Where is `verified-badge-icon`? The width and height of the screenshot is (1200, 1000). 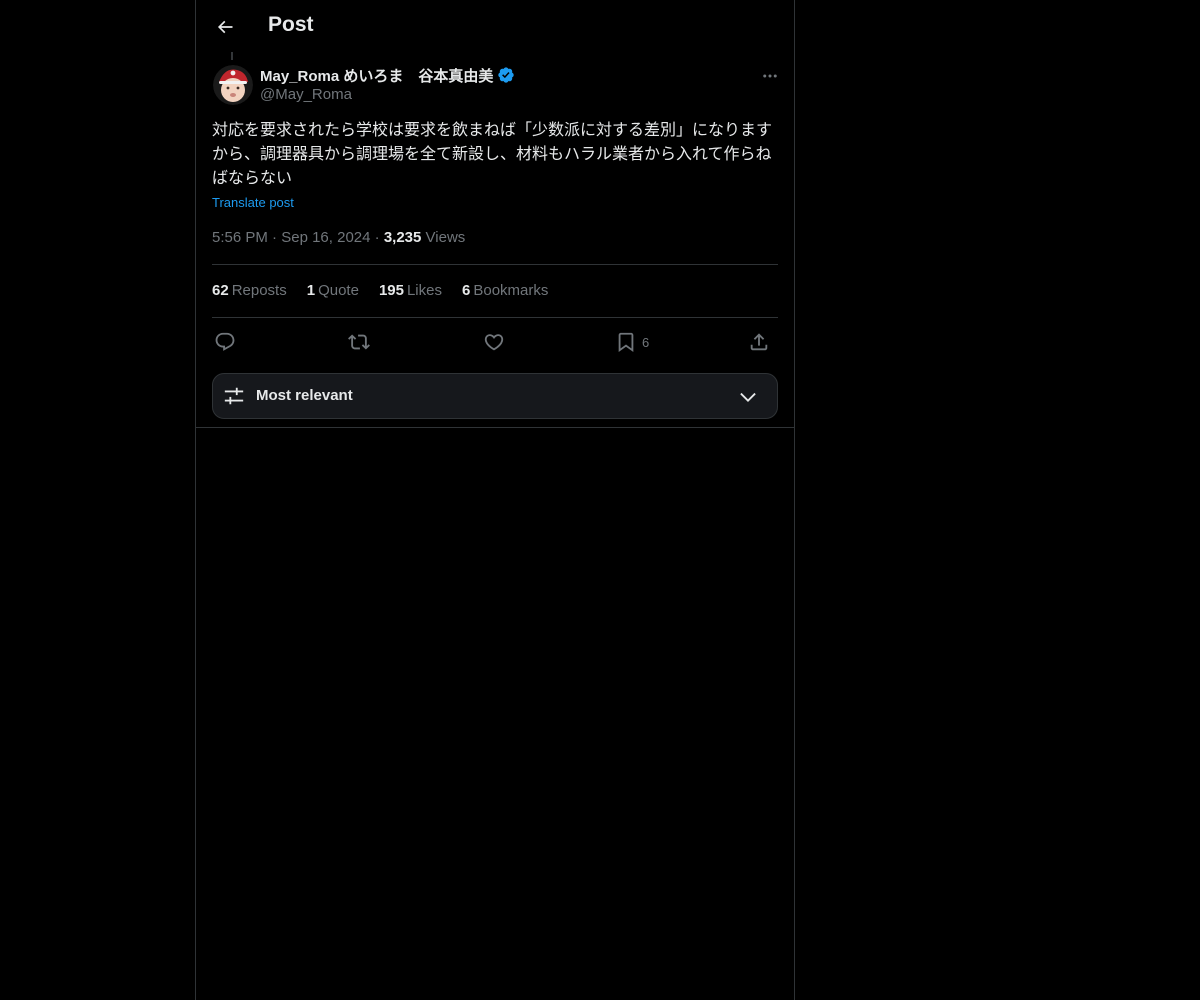 verified-badge-icon is located at coordinates (506, 75).